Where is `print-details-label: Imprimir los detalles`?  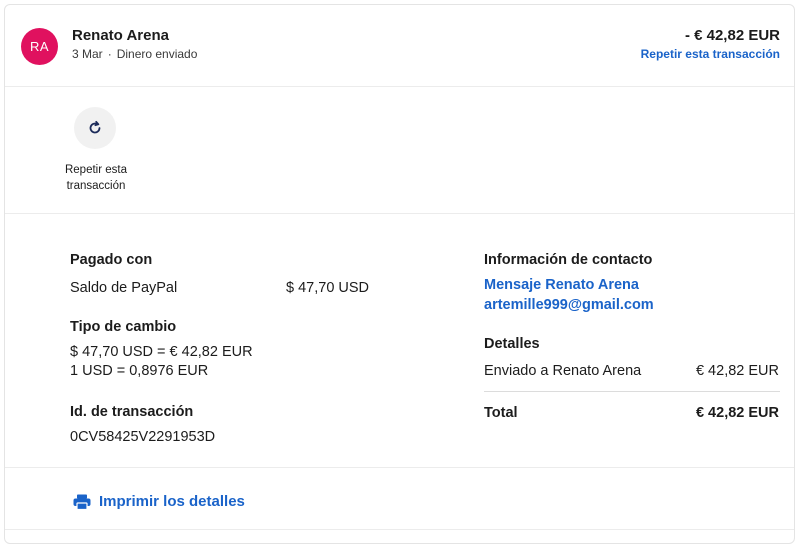
print-details-label: Imprimir los detalles is located at coordinates (172, 501).